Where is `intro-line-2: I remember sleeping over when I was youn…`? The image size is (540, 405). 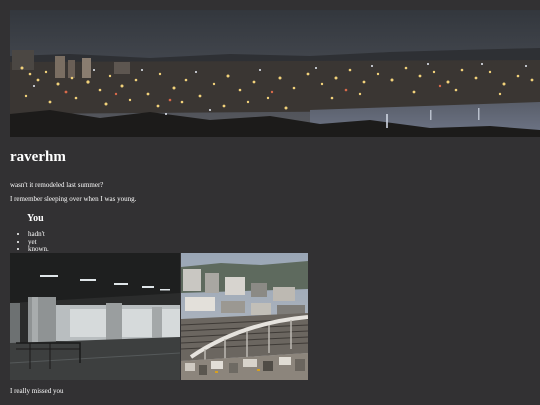 intro-line-2: I remember sleeping over when I was youn… is located at coordinates (73, 199).